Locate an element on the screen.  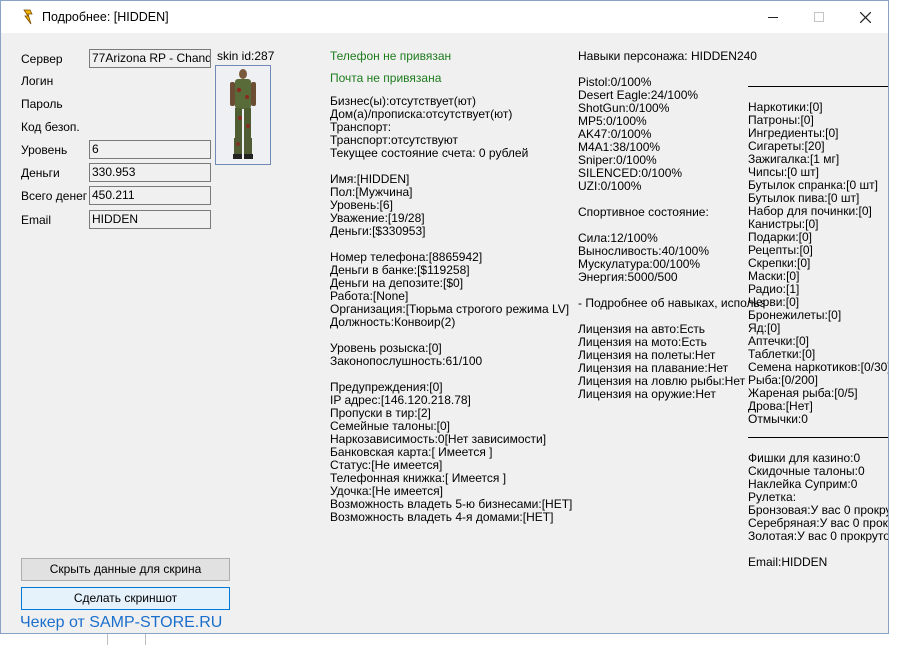
money-field: 330.953 is located at coordinates (150, 172).